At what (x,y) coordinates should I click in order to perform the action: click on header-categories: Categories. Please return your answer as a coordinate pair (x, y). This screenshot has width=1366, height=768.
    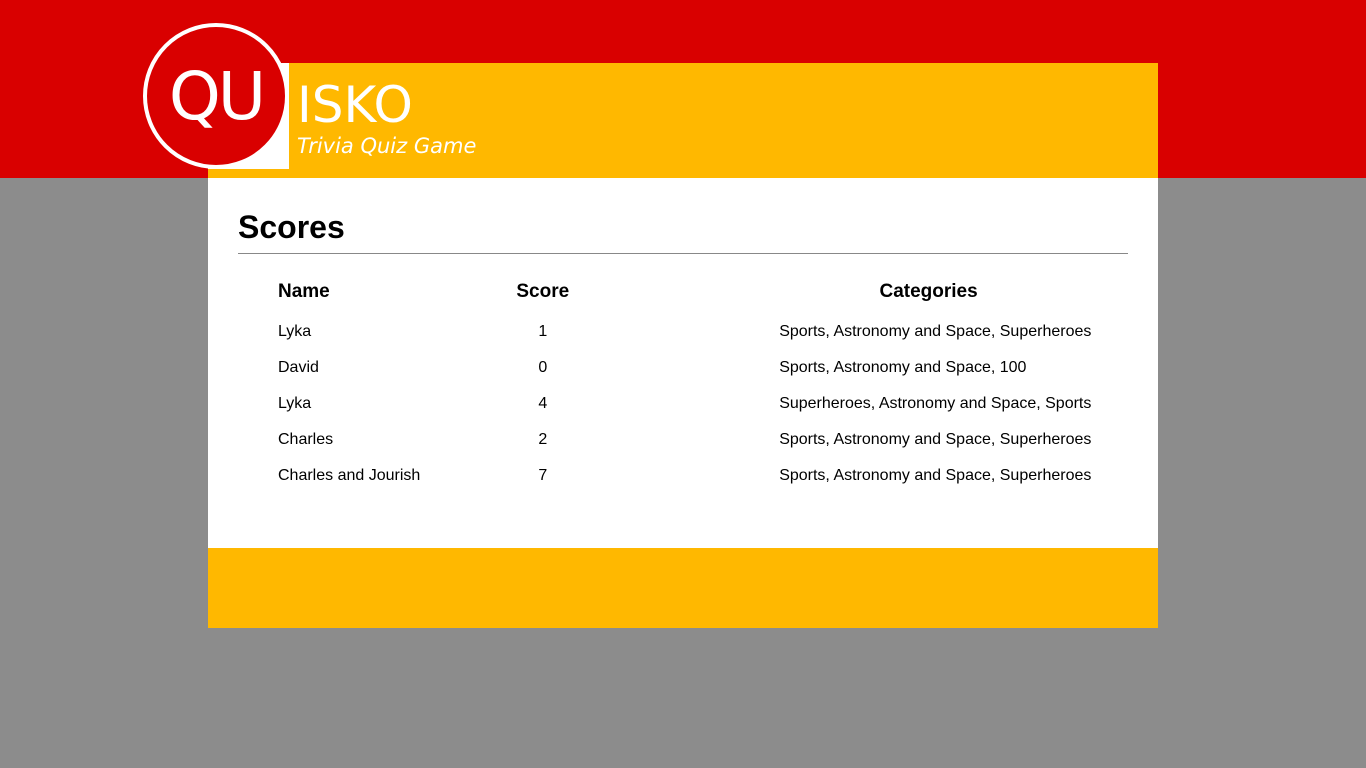
    Looking at the image, I should click on (928, 291).